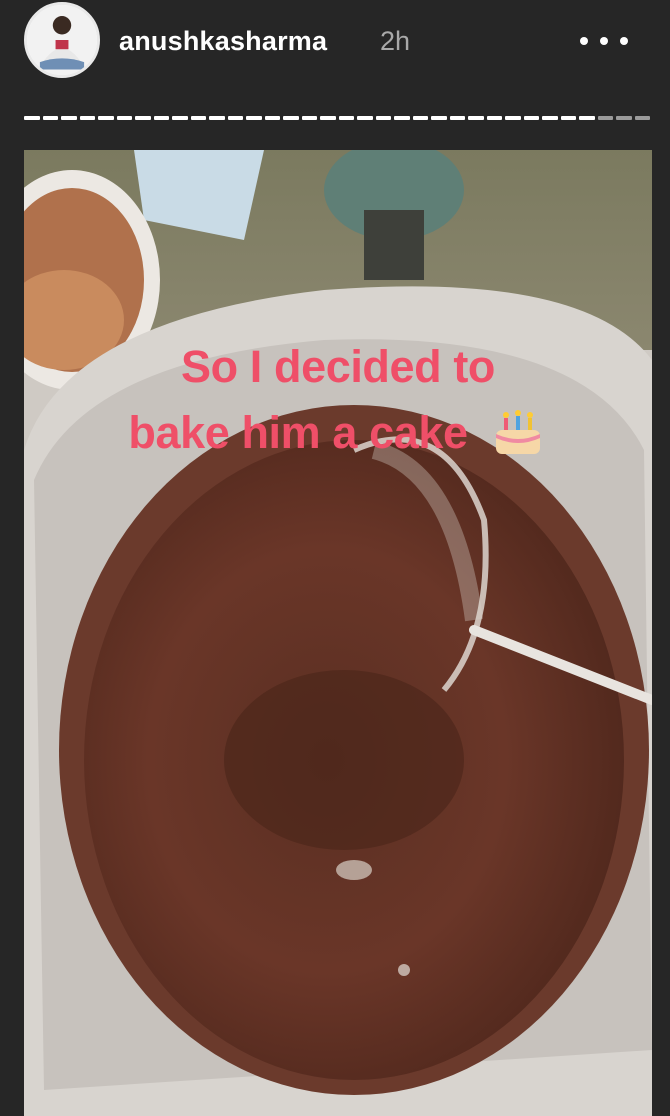  I want to click on caption-line-1: So I decided to, so click(338, 366).